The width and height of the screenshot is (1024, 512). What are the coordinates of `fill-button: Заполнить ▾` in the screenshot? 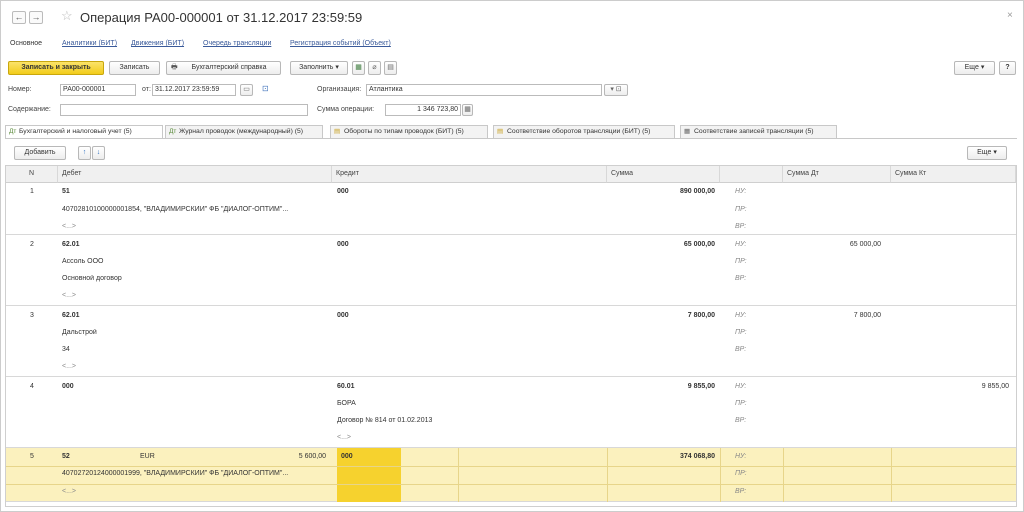 It's located at (319, 68).